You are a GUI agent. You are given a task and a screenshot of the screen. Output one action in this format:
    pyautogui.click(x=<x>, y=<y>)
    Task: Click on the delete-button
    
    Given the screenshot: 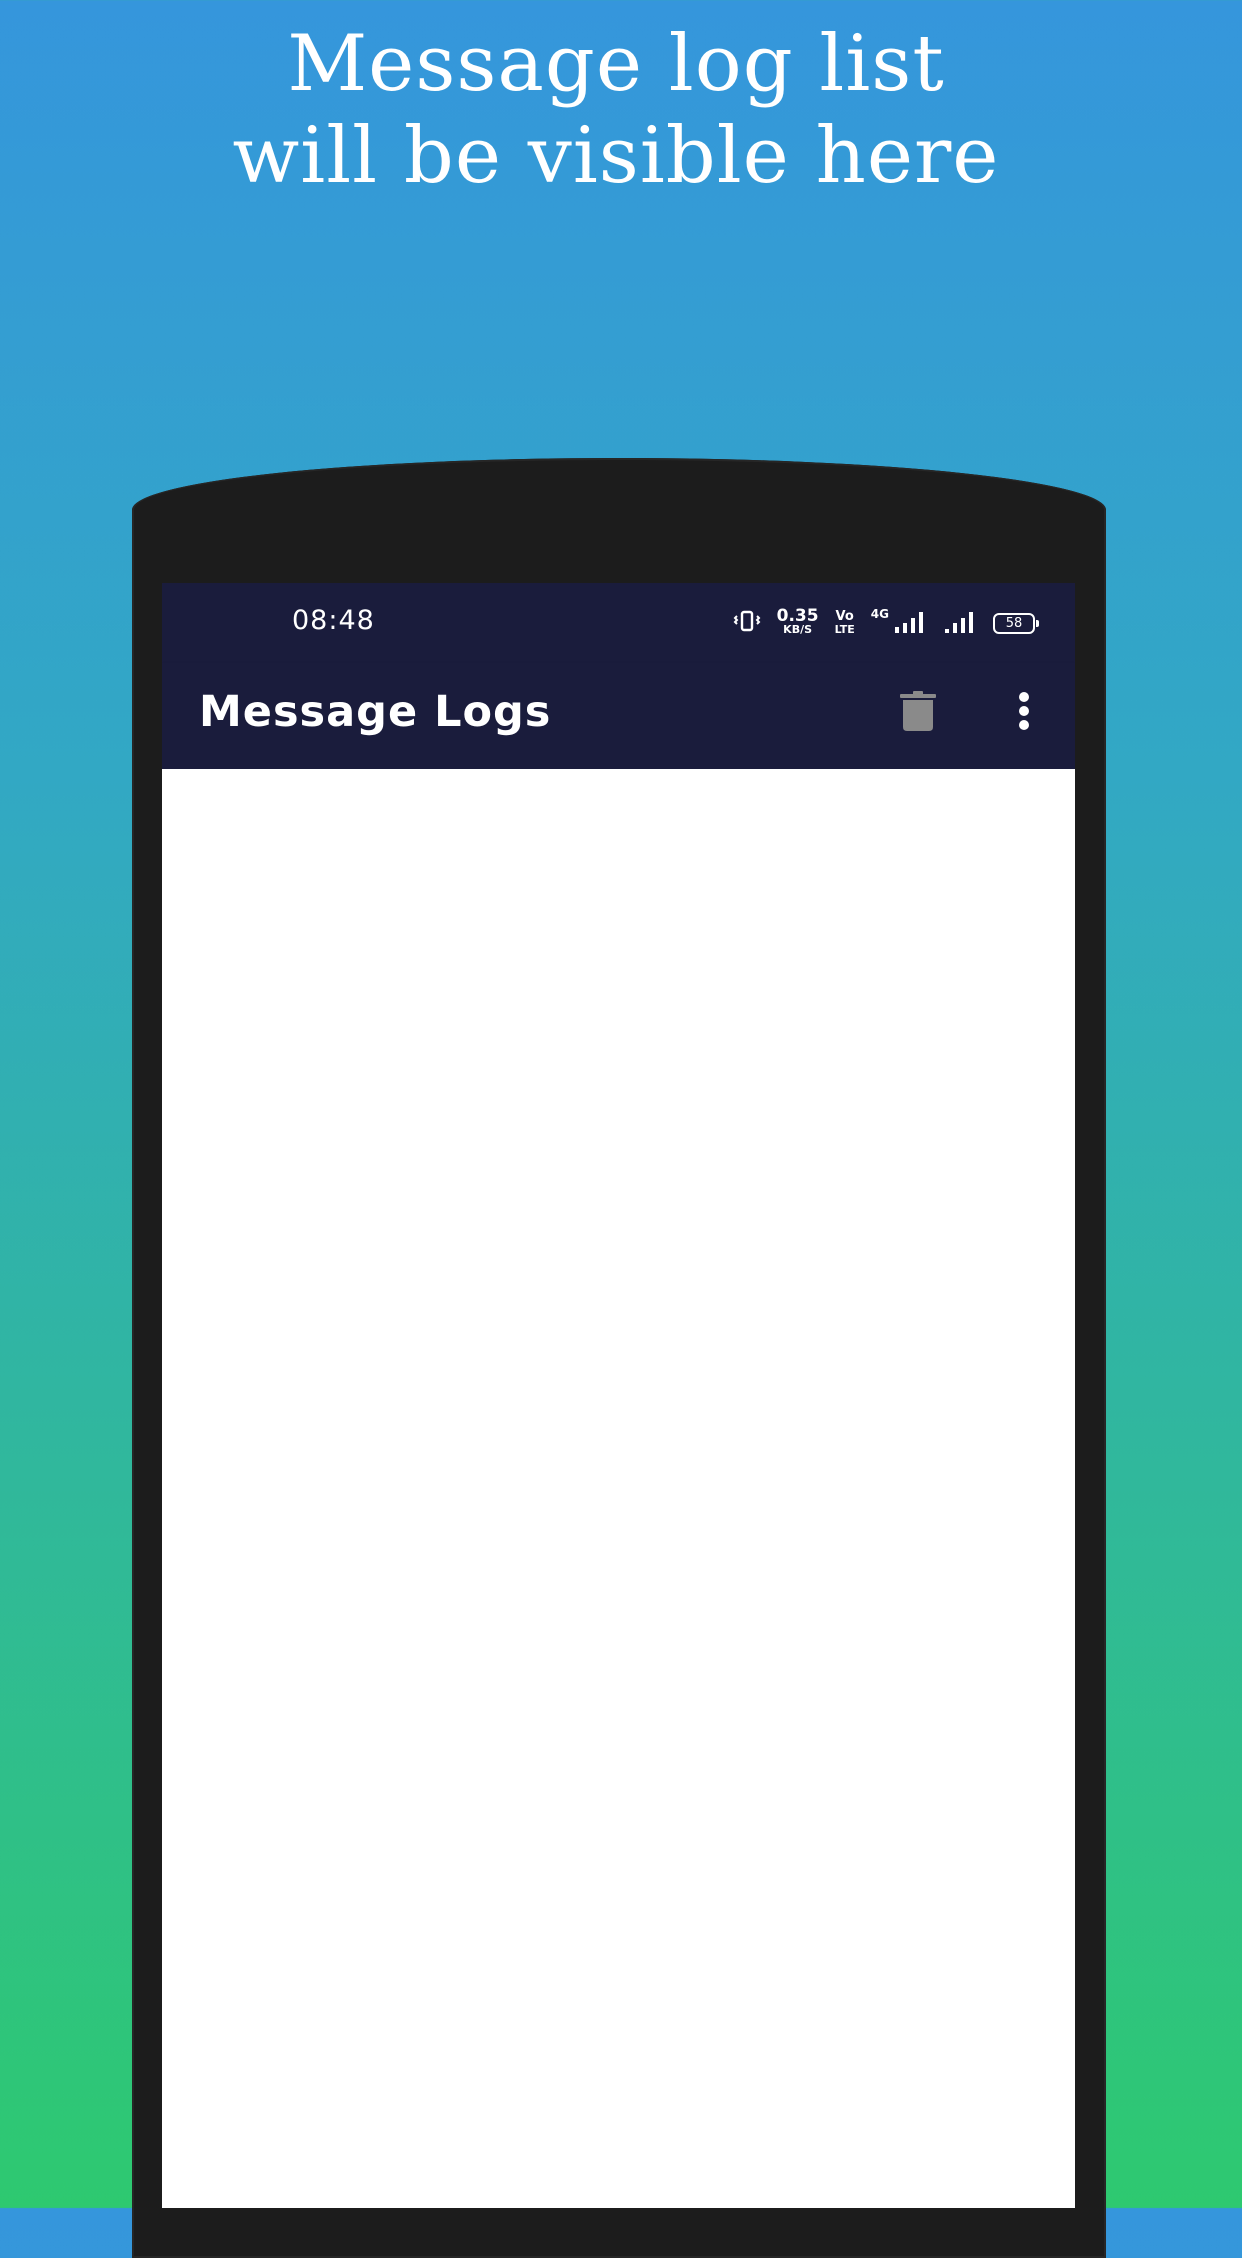 What is the action you would take?
    pyautogui.click(x=918, y=713)
    